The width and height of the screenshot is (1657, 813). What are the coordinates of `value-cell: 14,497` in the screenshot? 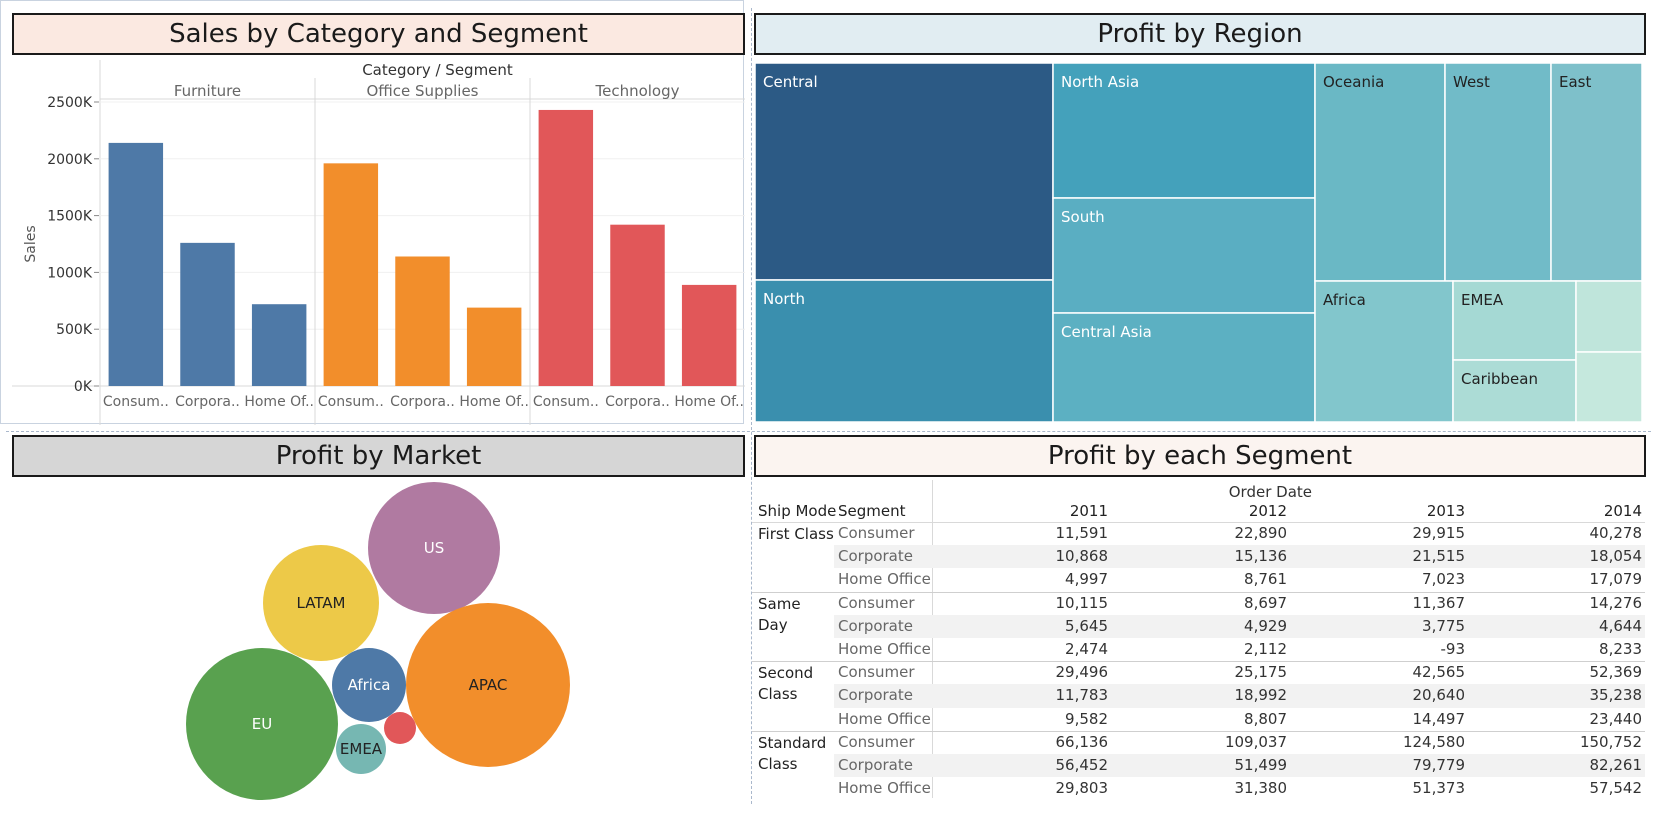 It's located at (1439, 718).